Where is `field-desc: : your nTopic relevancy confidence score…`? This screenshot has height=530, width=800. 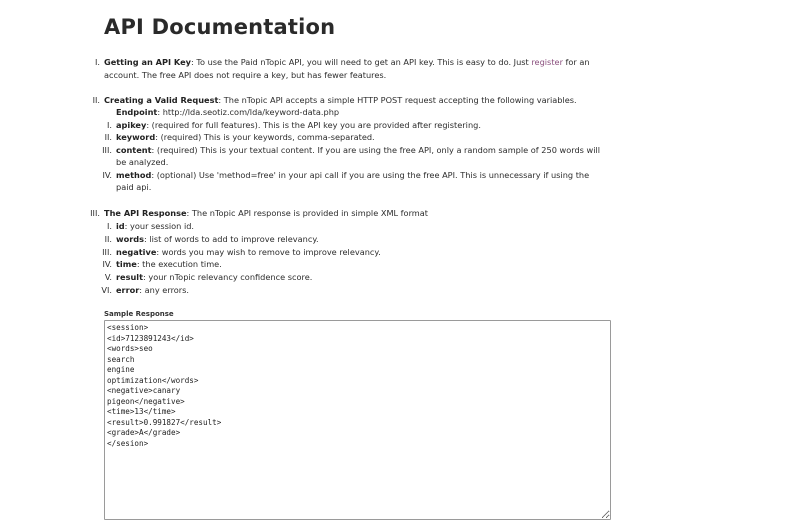
field-desc: : your nTopic relevancy confidence score… is located at coordinates (228, 277).